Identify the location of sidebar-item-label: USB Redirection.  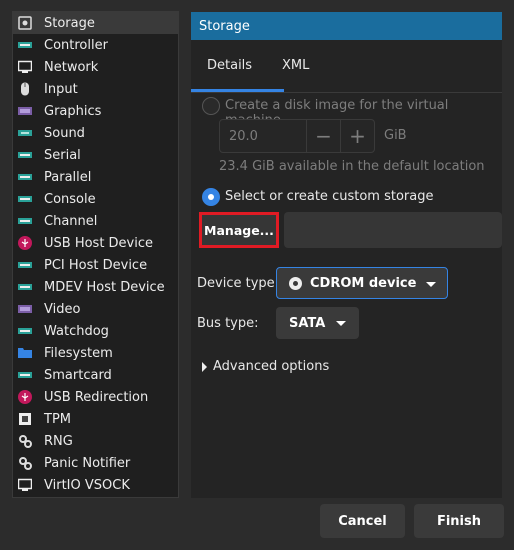
(96, 397).